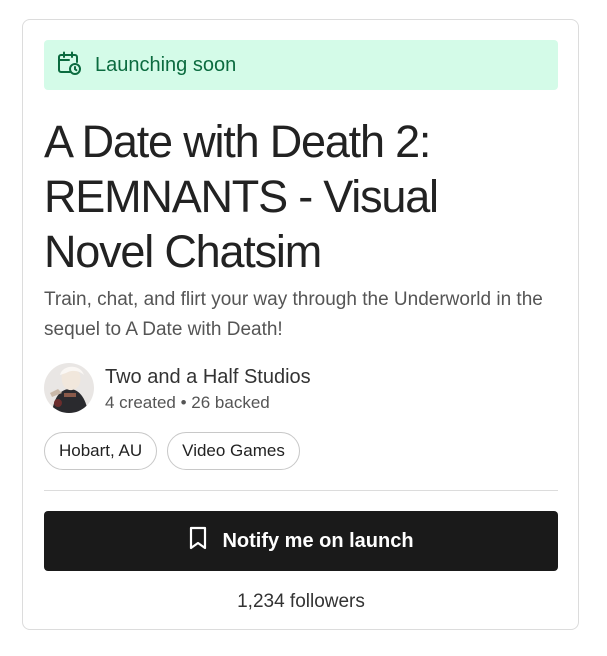  I want to click on tag-list: Hobart, AU Video Games, so click(301, 451).